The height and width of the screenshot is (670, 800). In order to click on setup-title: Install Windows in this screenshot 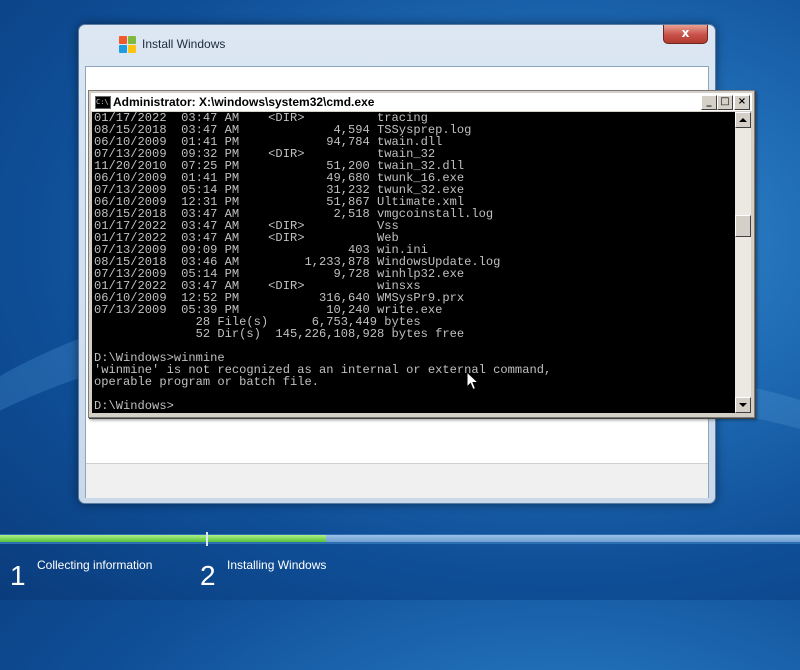, I will do `click(184, 44)`.